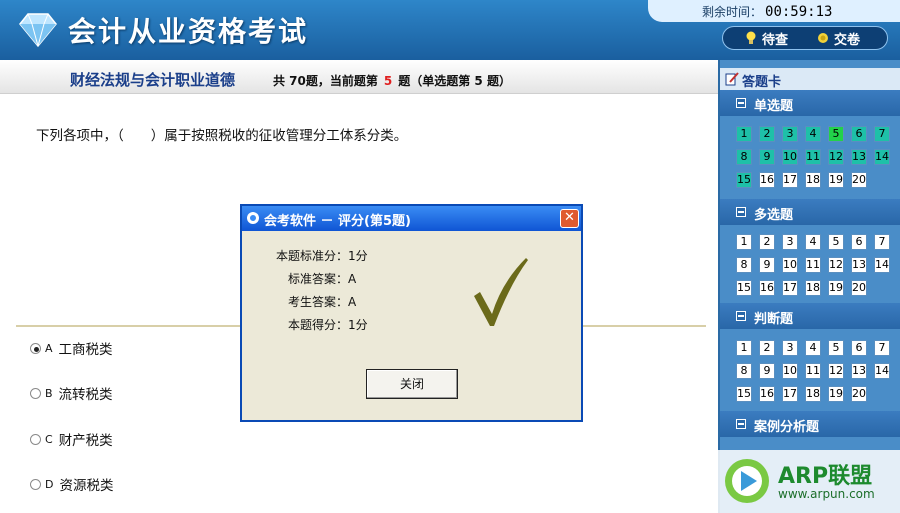 Image resolution: width=900 pixels, height=513 pixels. Describe the element at coordinates (810, 424) in the screenshot. I see `section-case-analysis: 案例分析题` at that location.